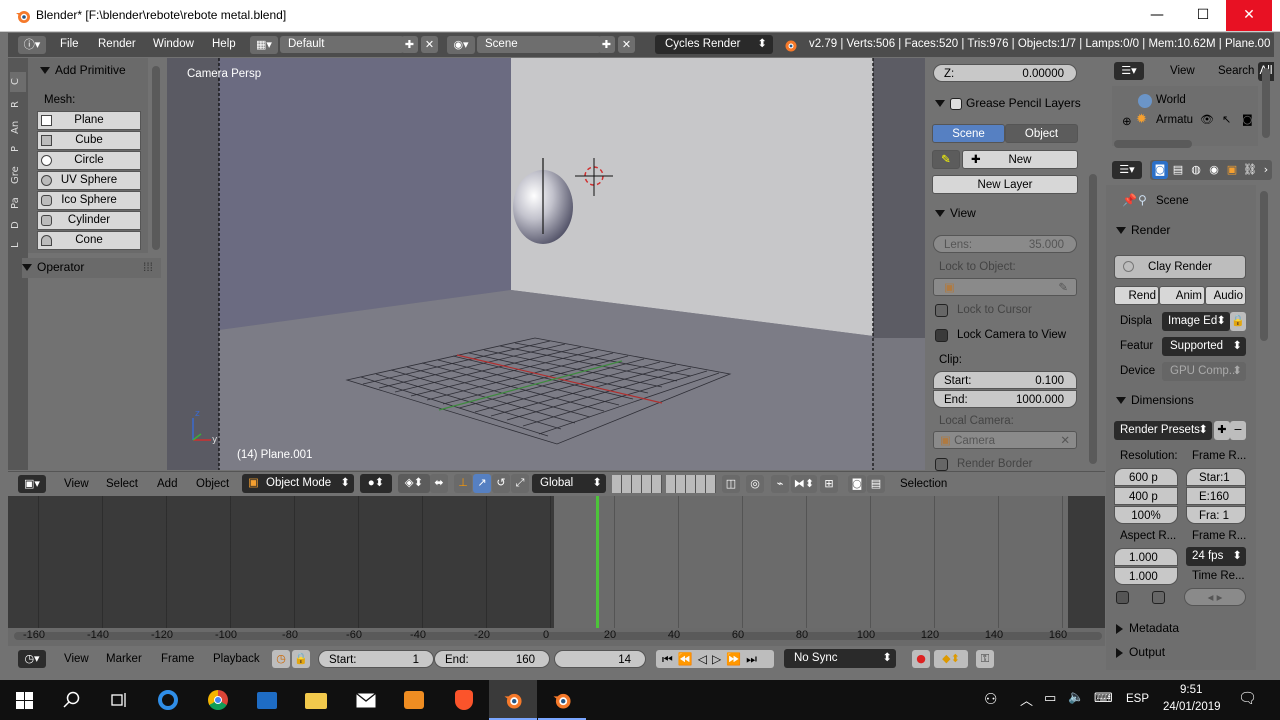 This screenshot has height=720, width=1280. I want to click on tool-tab-grease: Gre, so click(18, 175).